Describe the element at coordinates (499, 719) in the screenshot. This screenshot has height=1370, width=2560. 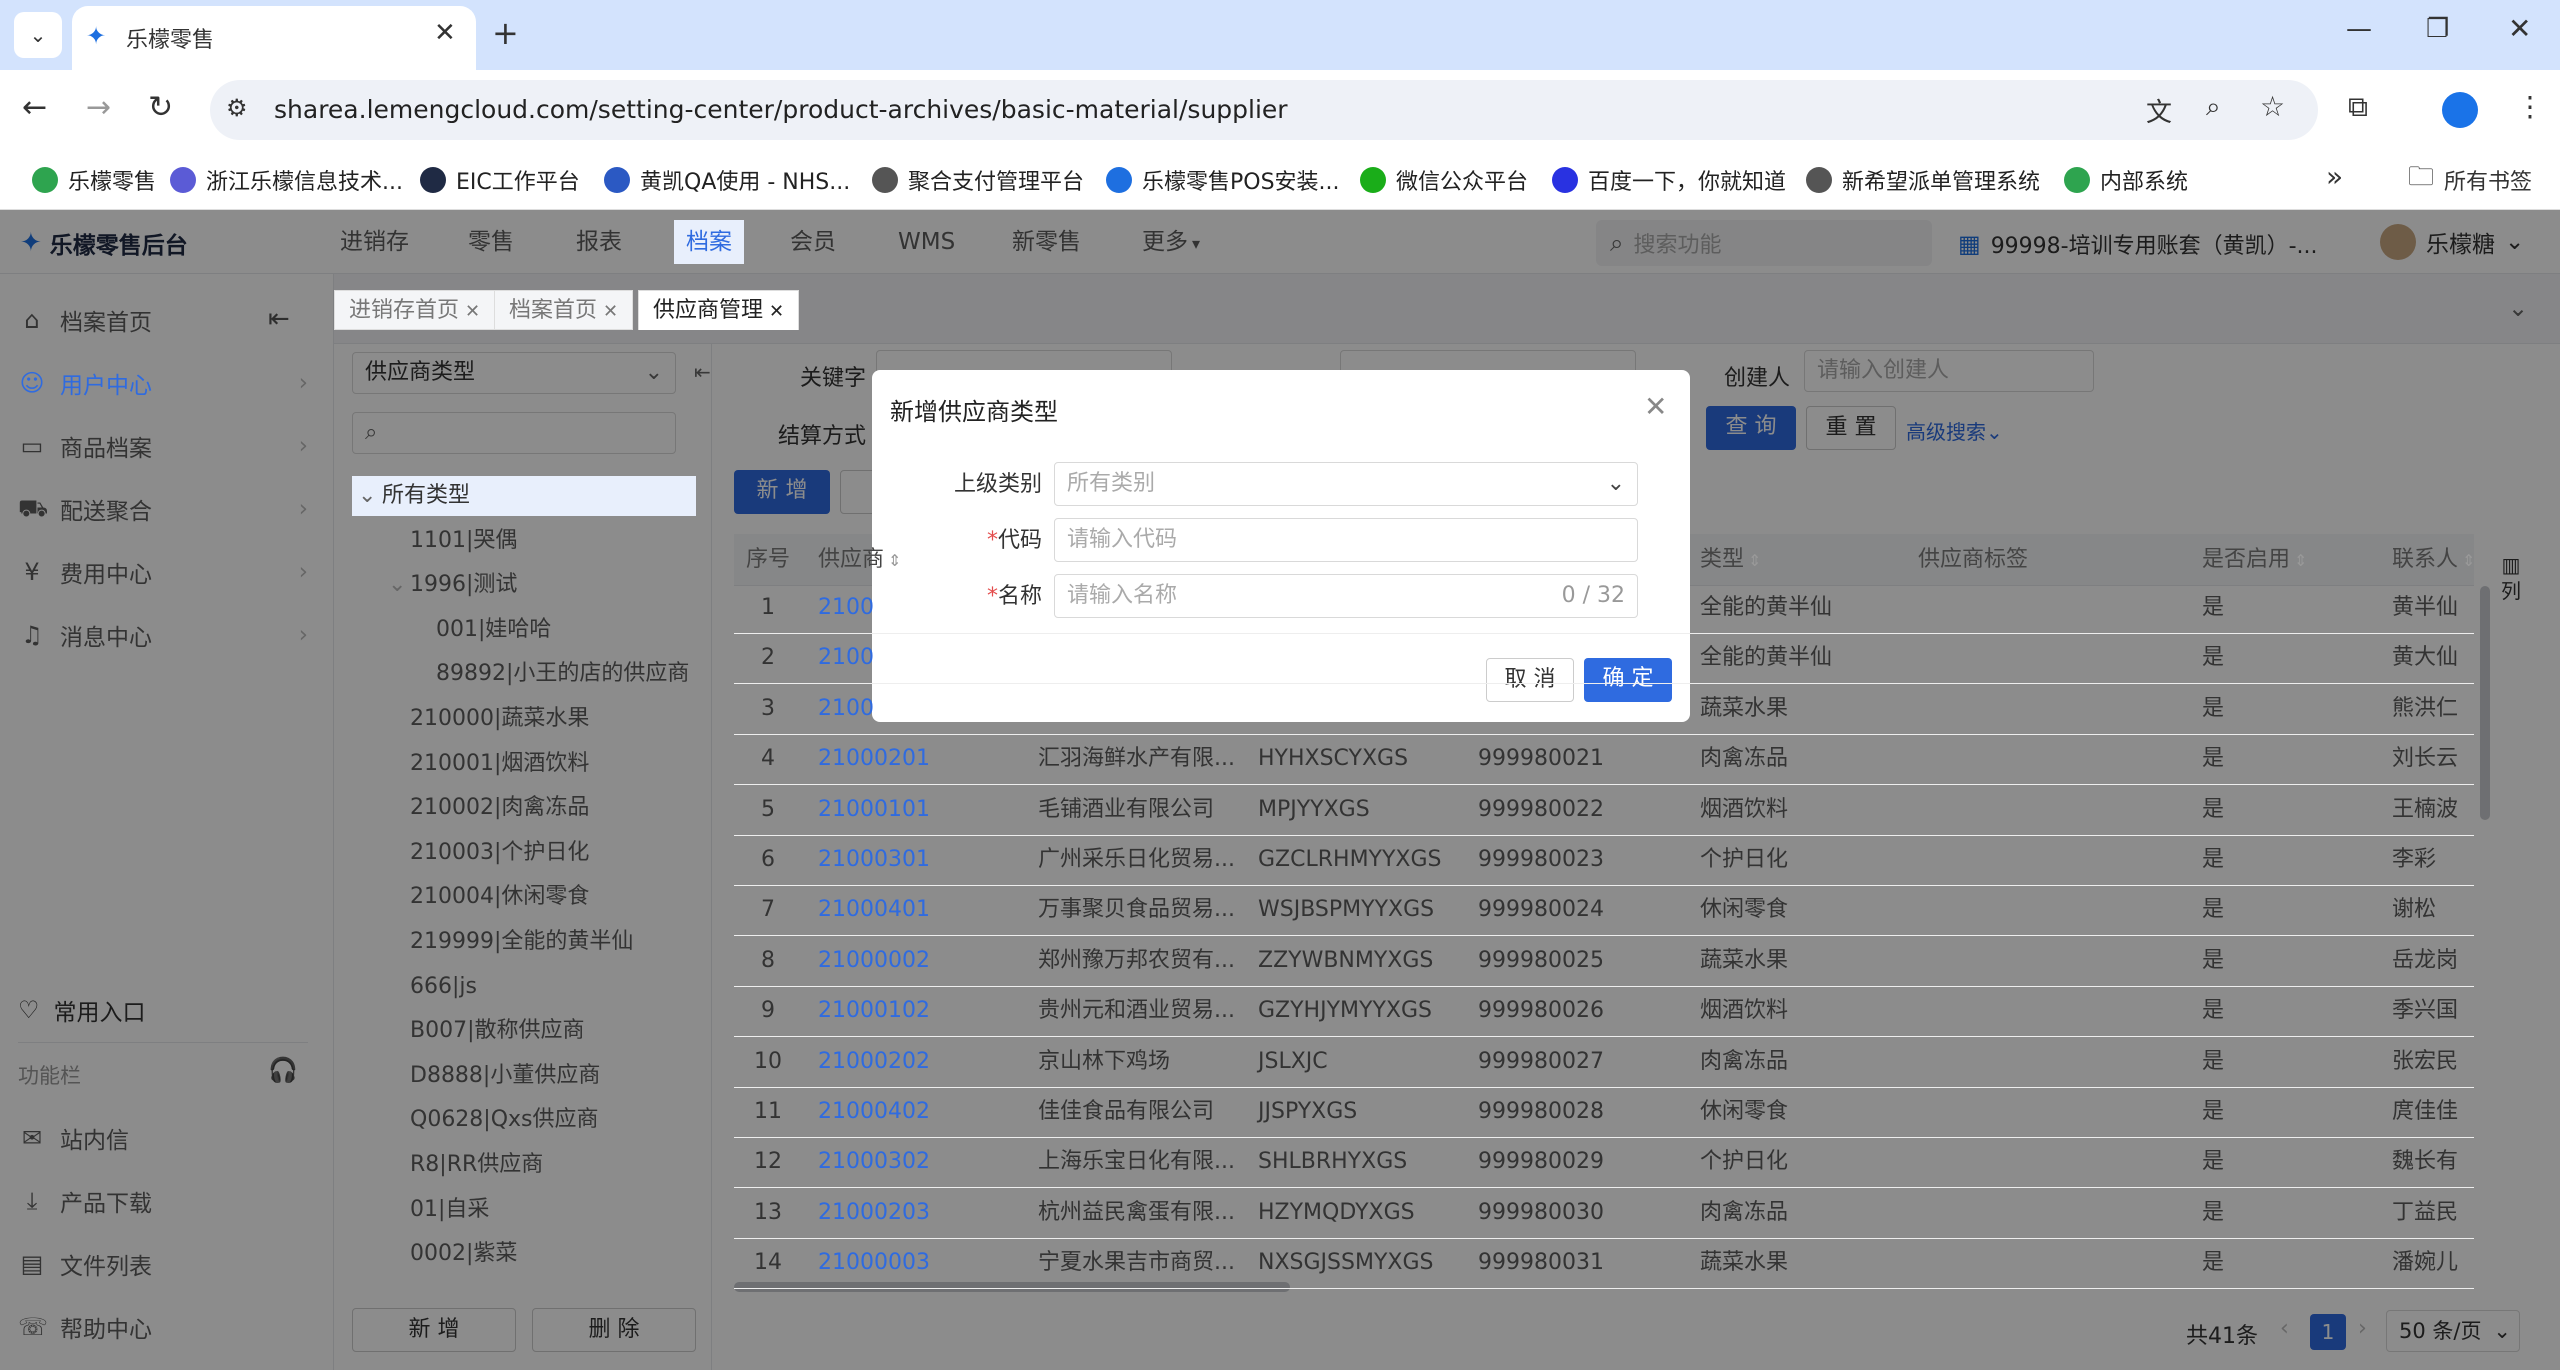
I see `tree-node: 210000|蔬菜水果` at that location.